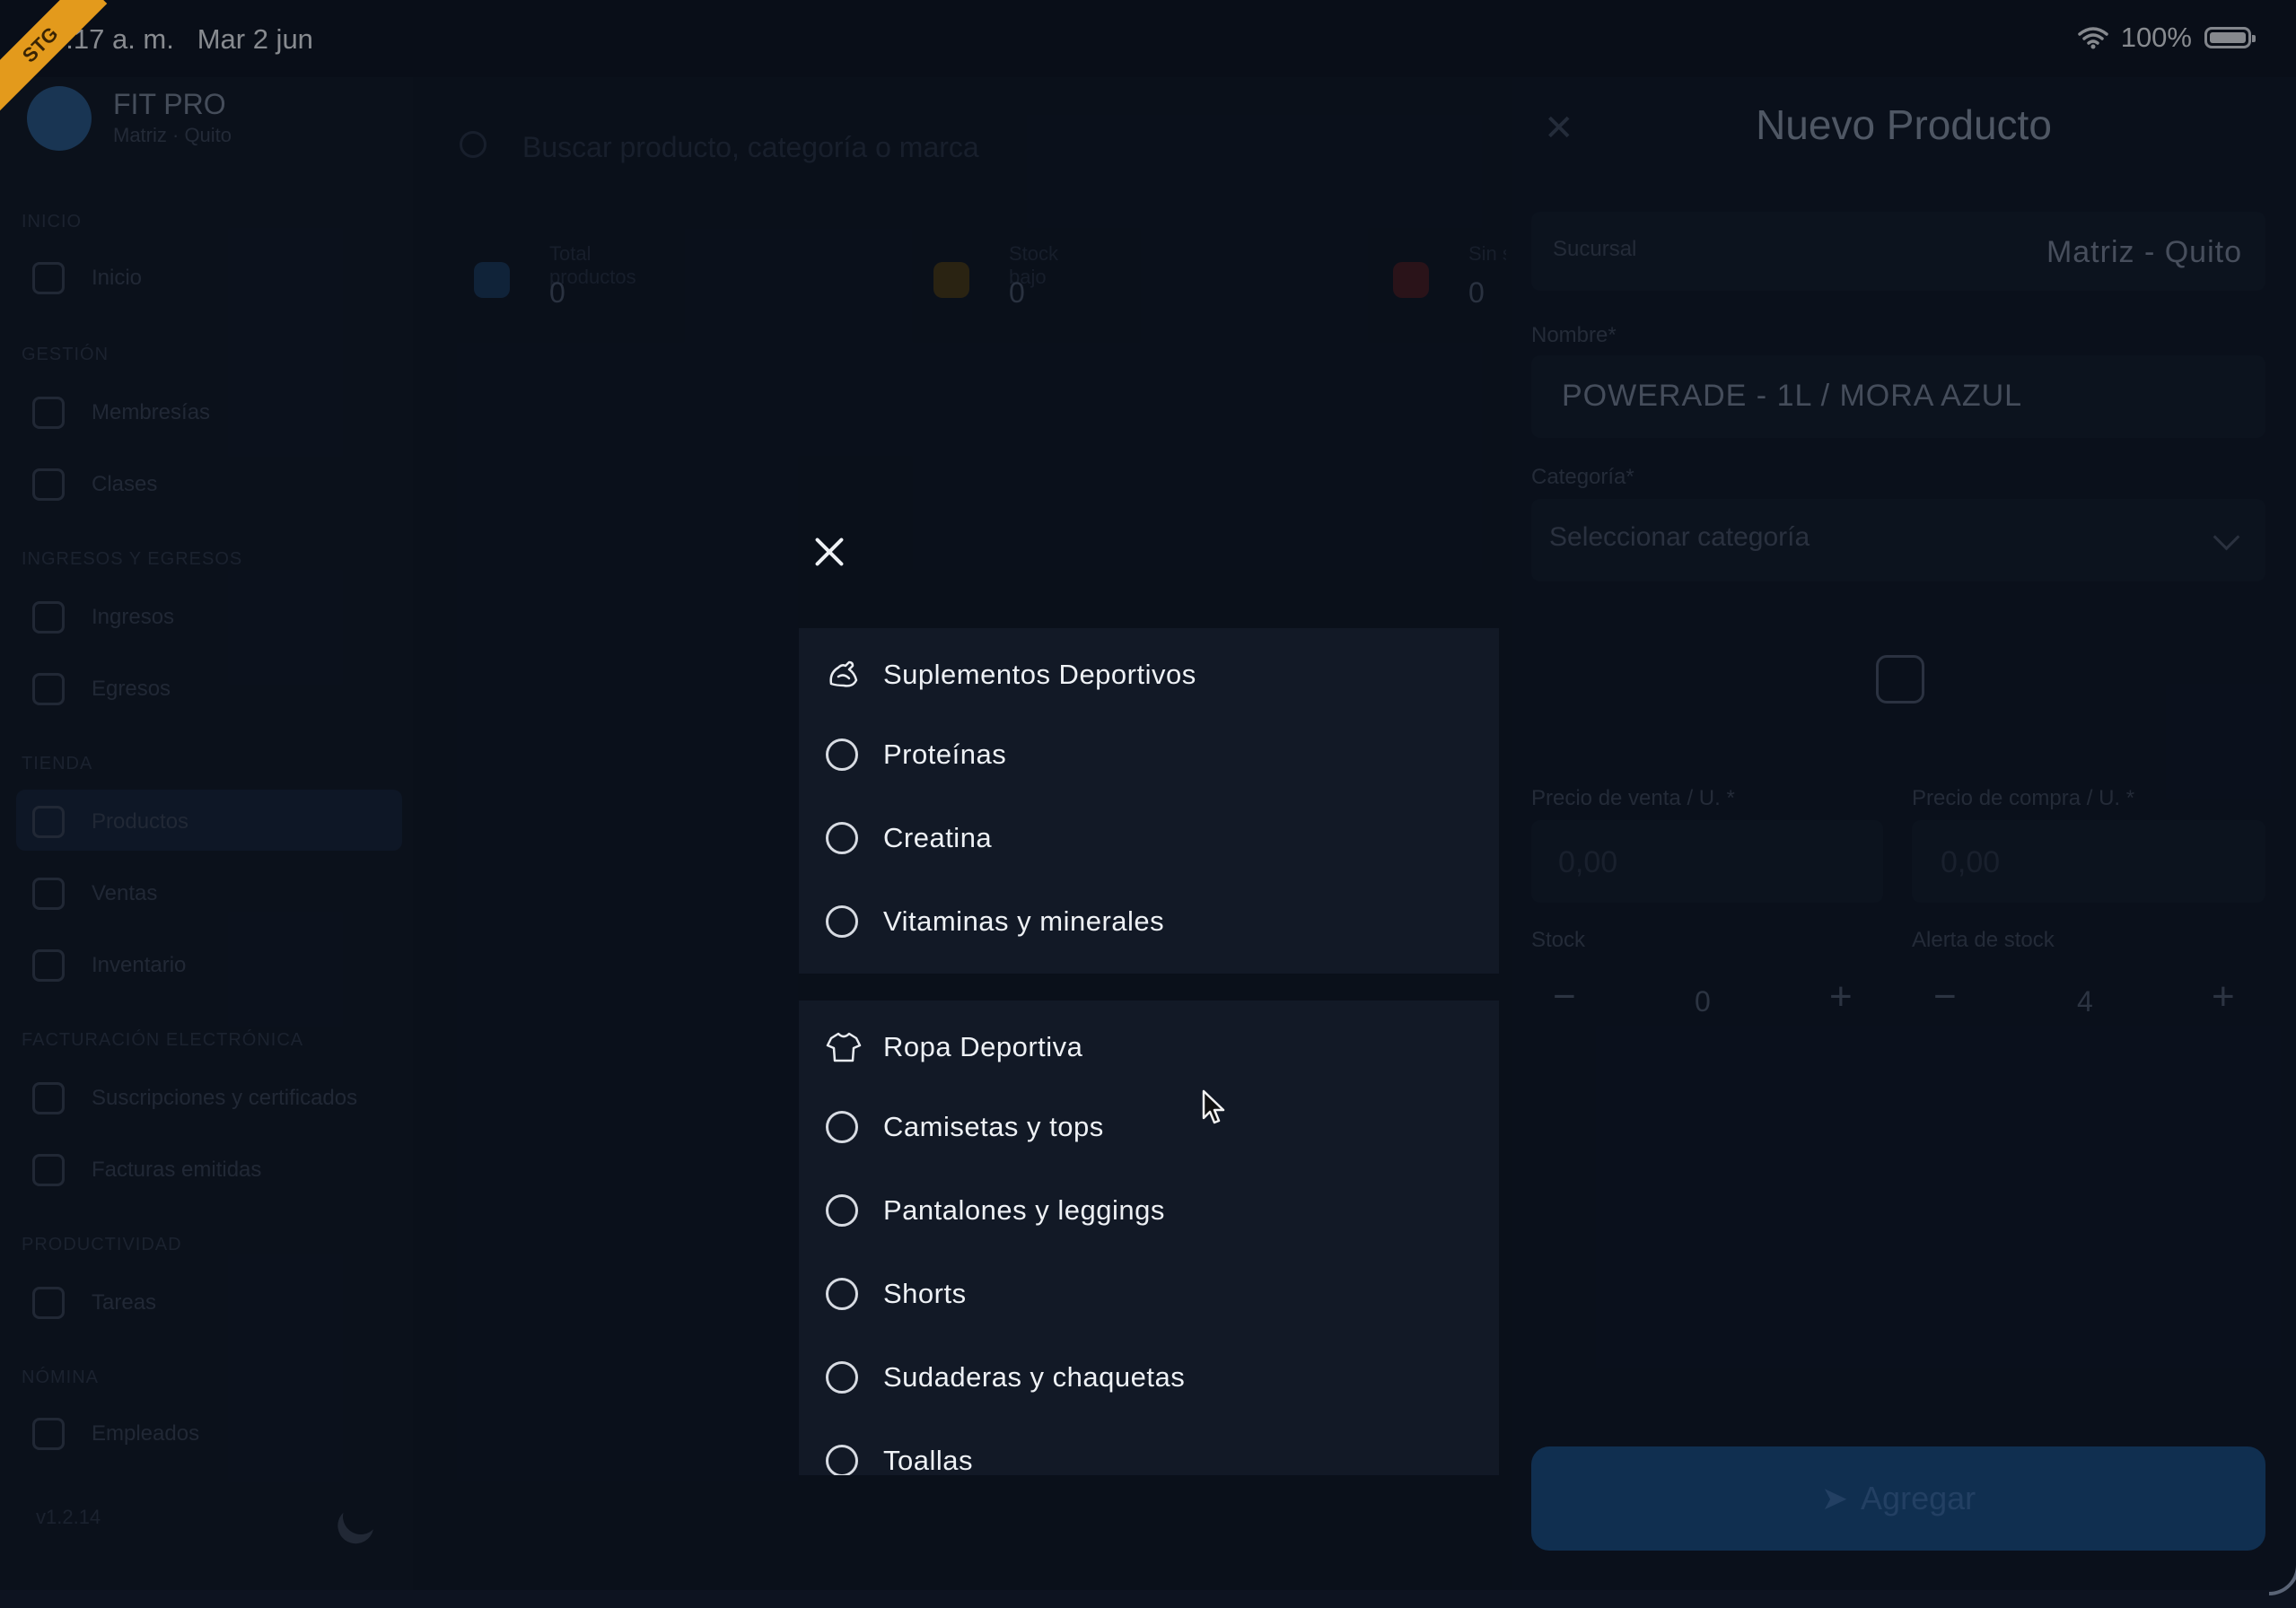 This screenshot has height=1608, width=2296. Describe the element at coordinates (133, 617) in the screenshot. I see `sidebar-item-label: Ingresos` at that location.